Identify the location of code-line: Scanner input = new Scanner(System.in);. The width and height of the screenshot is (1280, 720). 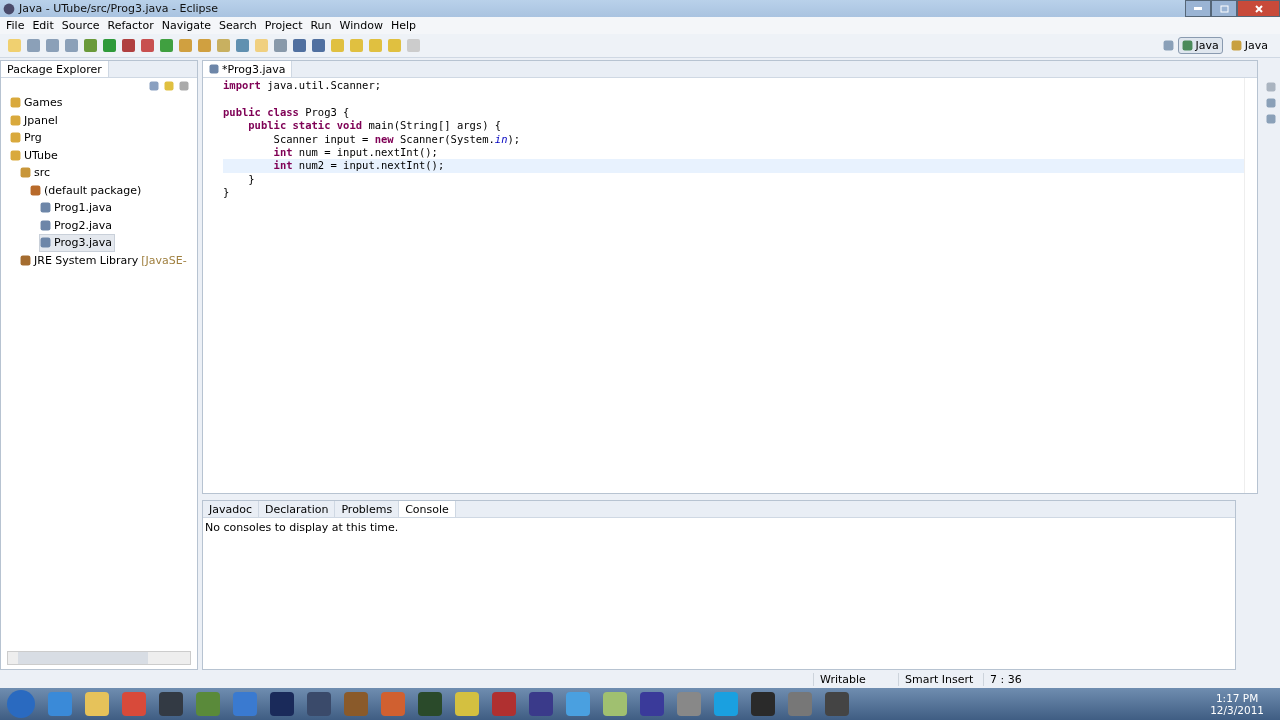
(397, 139).